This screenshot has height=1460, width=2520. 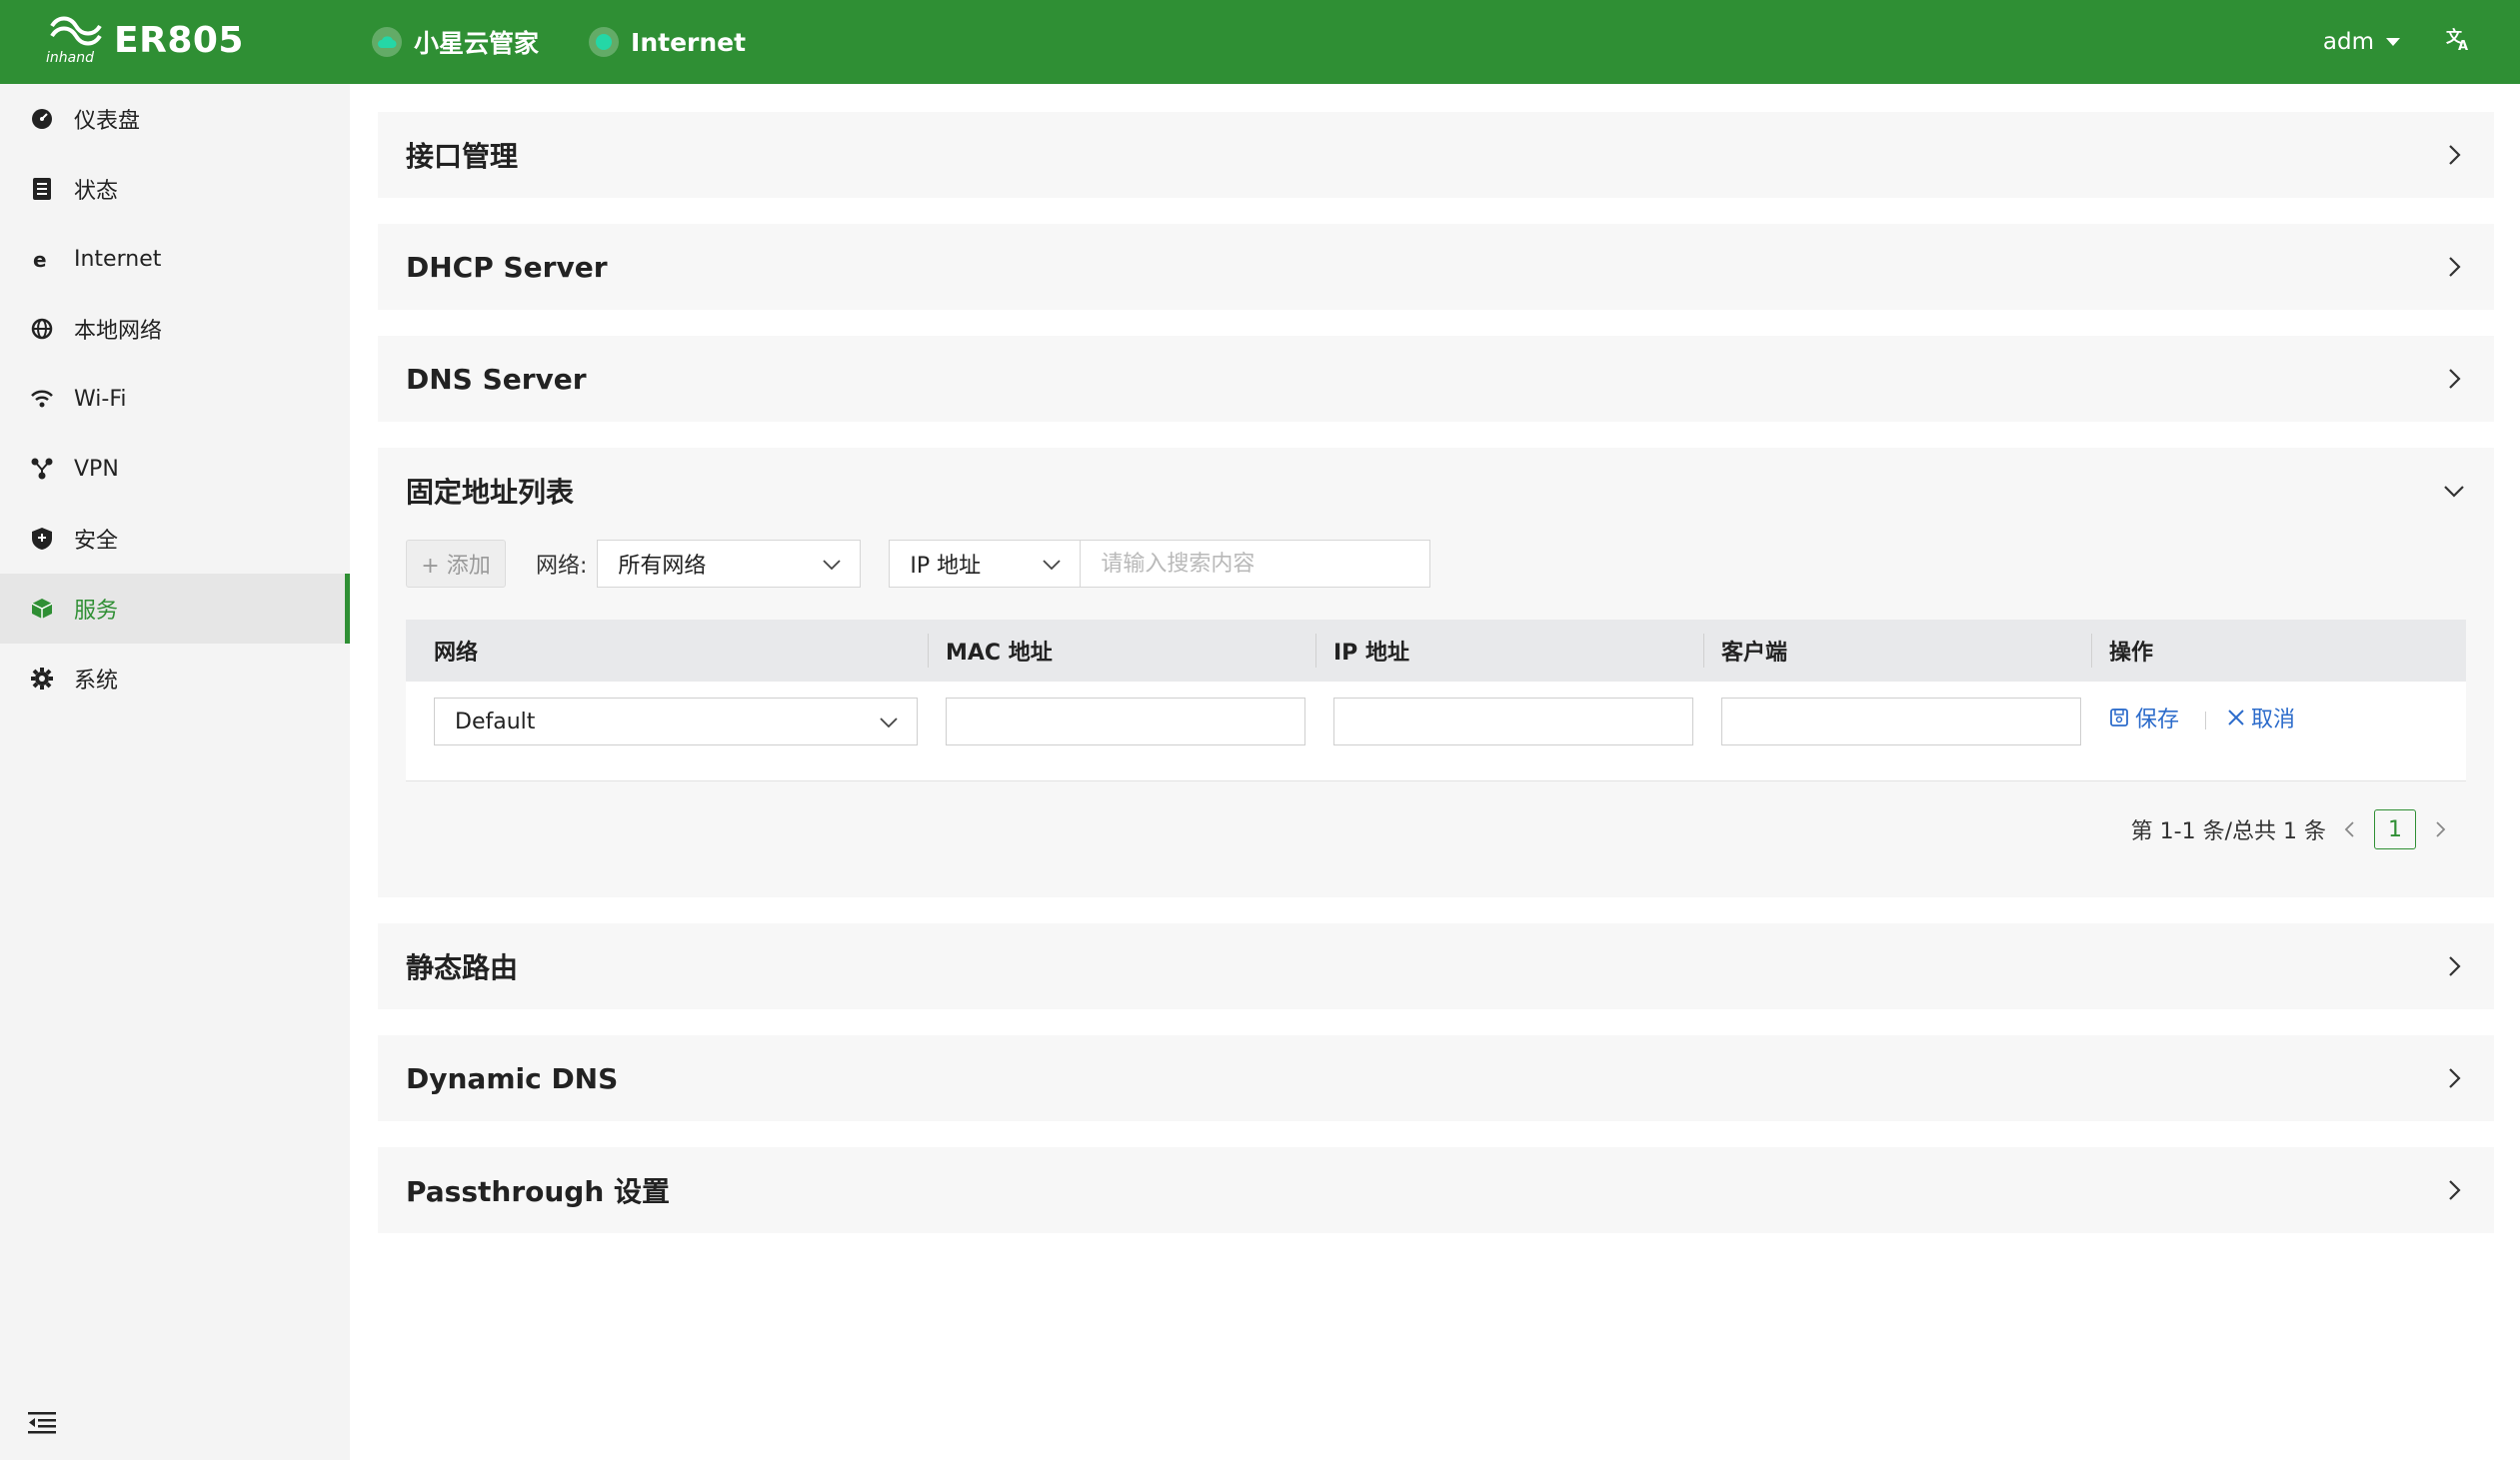 I want to click on status-icon, so click(x=42, y=189).